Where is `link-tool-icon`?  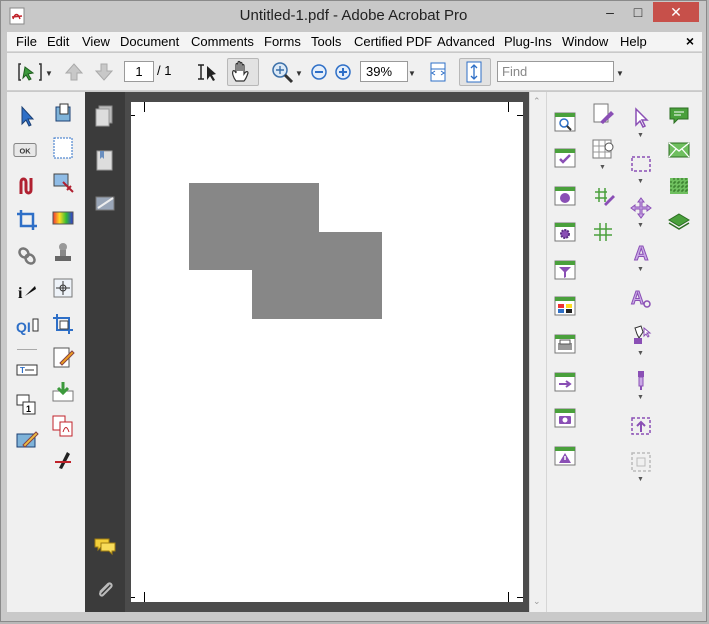 link-tool-icon is located at coordinates (27, 186).